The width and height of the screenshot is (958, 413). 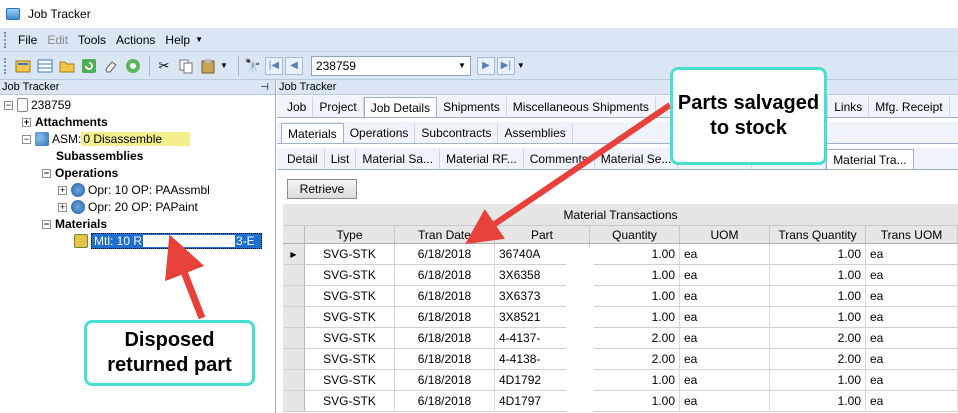 What do you see at coordinates (568, 173) in the screenshot?
I see `parts-arrow` at bounding box center [568, 173].